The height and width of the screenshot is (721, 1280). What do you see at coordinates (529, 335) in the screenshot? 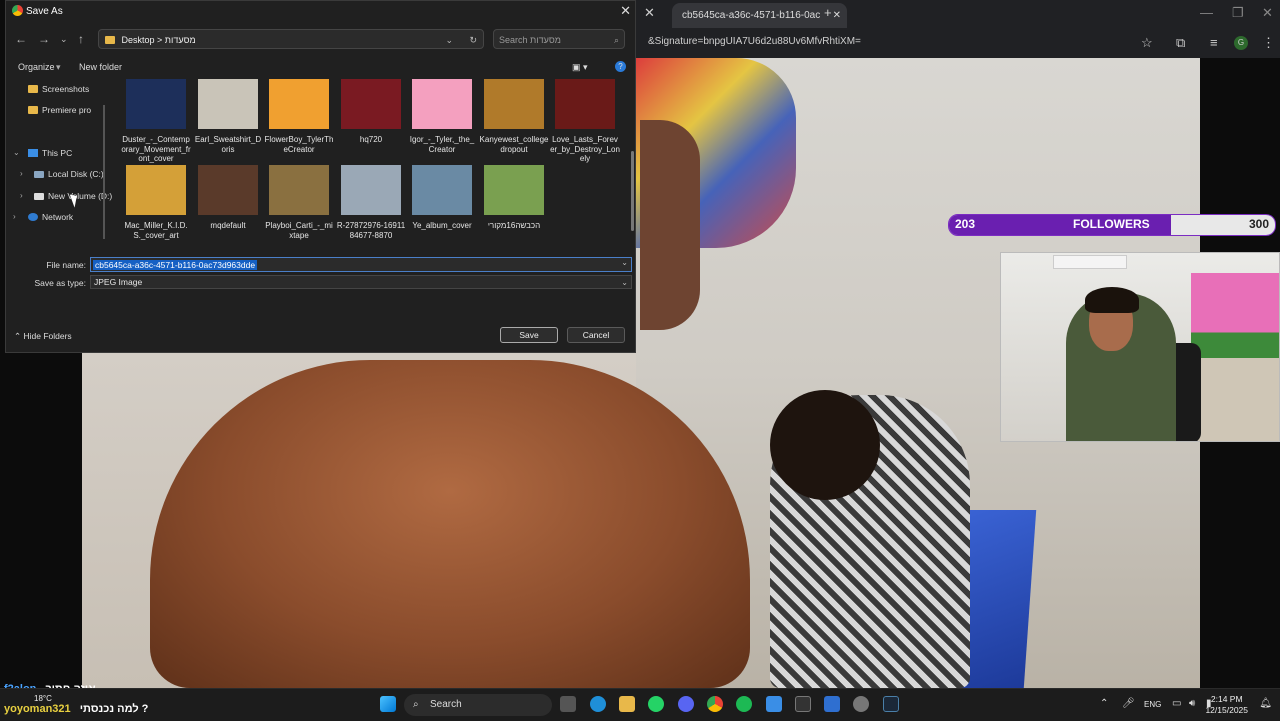
I see `save-button: Save` at bounding box center [529, 335].